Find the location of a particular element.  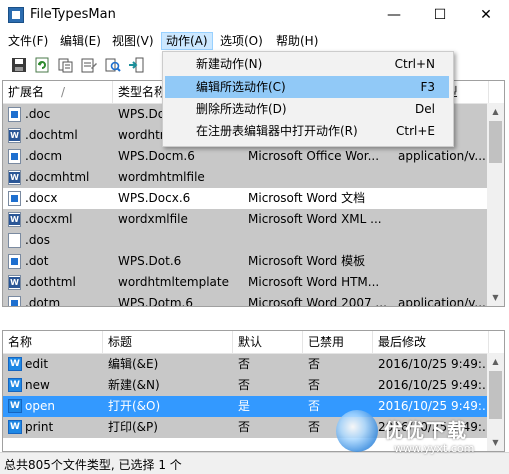

cell-type: WPS.Dot.6 is located at coordinates (150, 261).